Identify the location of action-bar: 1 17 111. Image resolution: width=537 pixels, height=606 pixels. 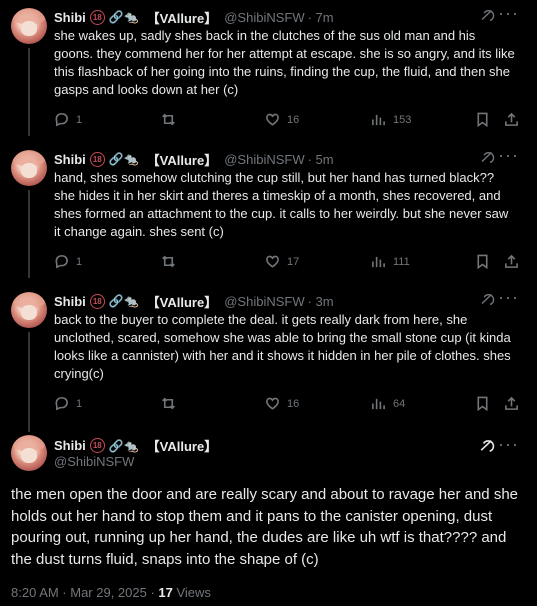
(287, 264).